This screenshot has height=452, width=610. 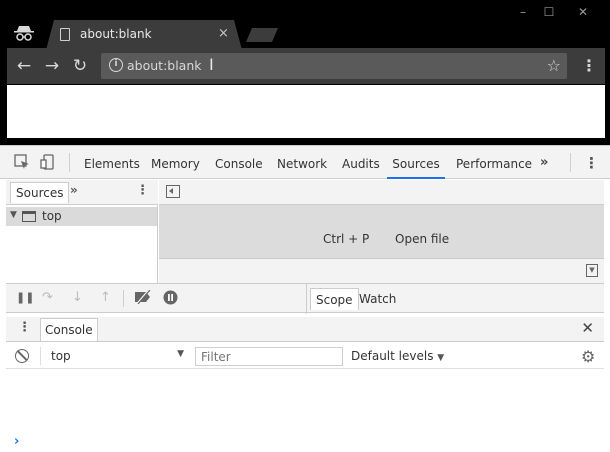 I want to click on navigator-tab-sources: Sources, so click(x=40, y=192).